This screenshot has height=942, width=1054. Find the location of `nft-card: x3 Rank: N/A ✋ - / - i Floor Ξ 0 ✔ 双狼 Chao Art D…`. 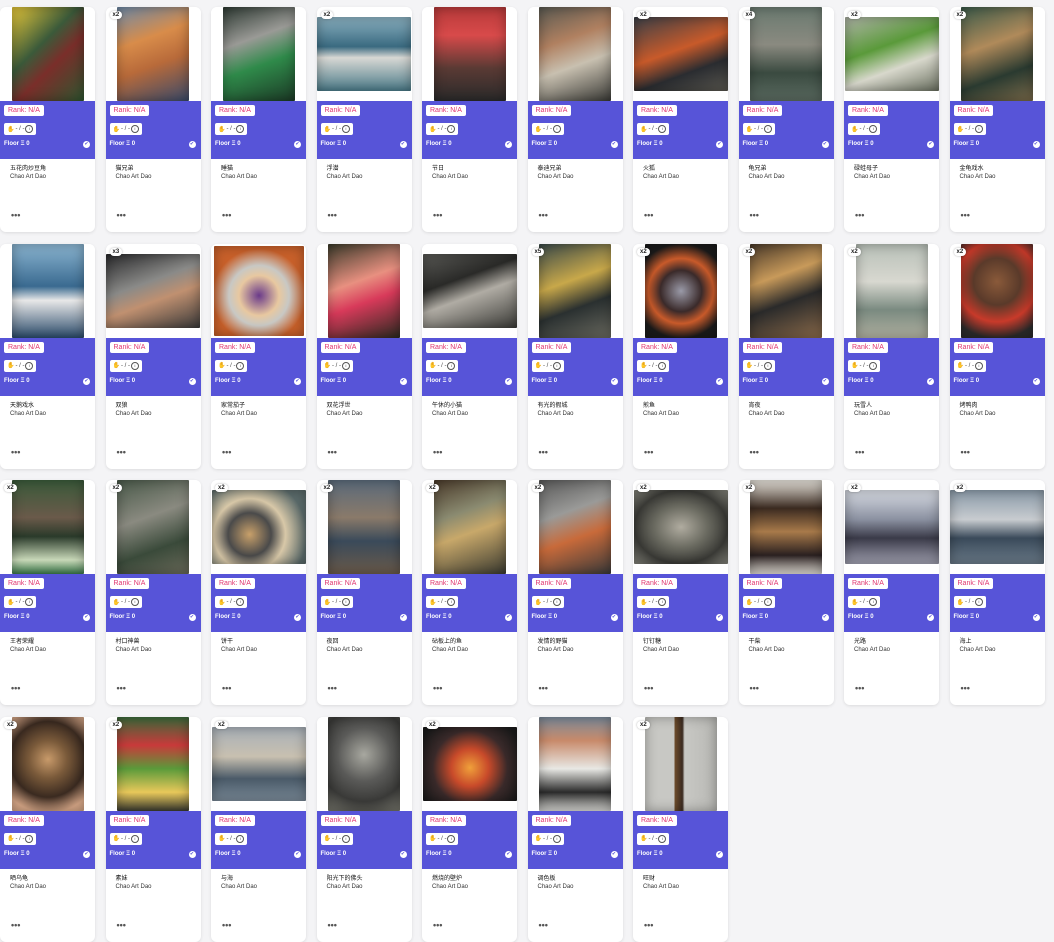

nft-card: x3 Rank: N/A ✋ - / - i Floor Ξ 0 ✔ 双狼 Chao Art D… is located at coordinates (153, 356).